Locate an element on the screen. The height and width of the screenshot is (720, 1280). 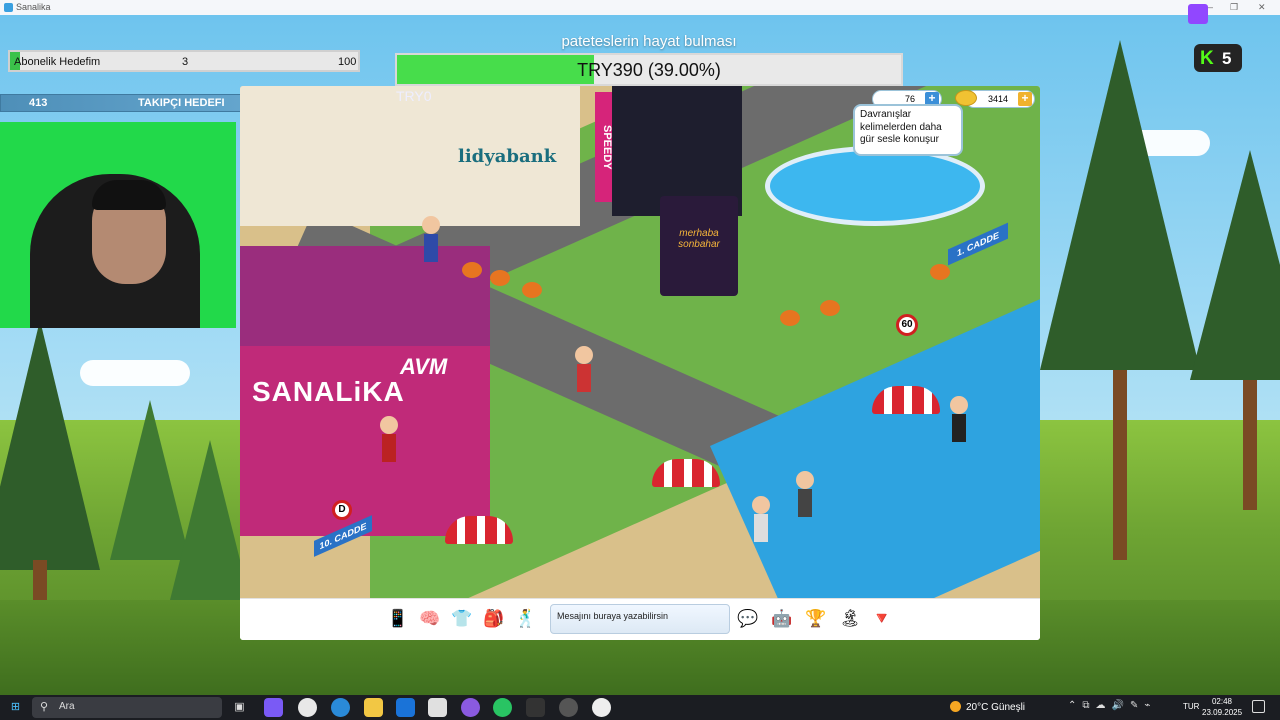
system-tray: ⌃⧉☁🔊✎⌁ is located at coordinates (1112, 705).